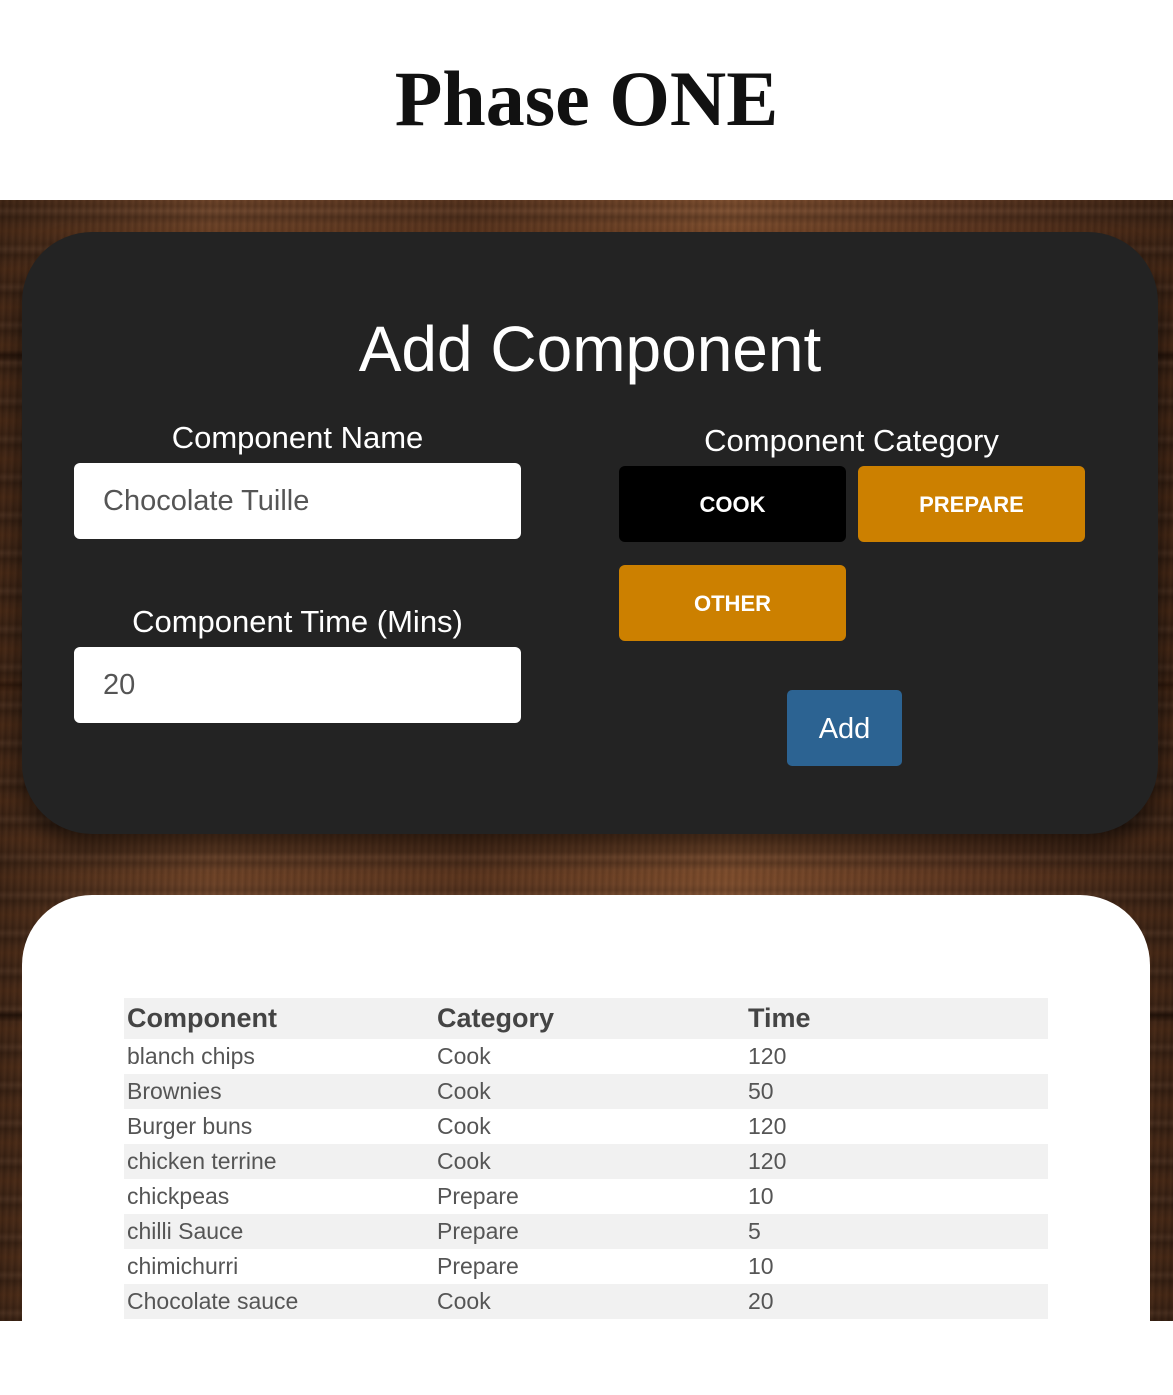 Image resolution: width=1173 pixels, height=1395 pixels. Describe the element at coordinates (297, 437) in the screenshot. I see `component-name-label: Component Name` at that location.